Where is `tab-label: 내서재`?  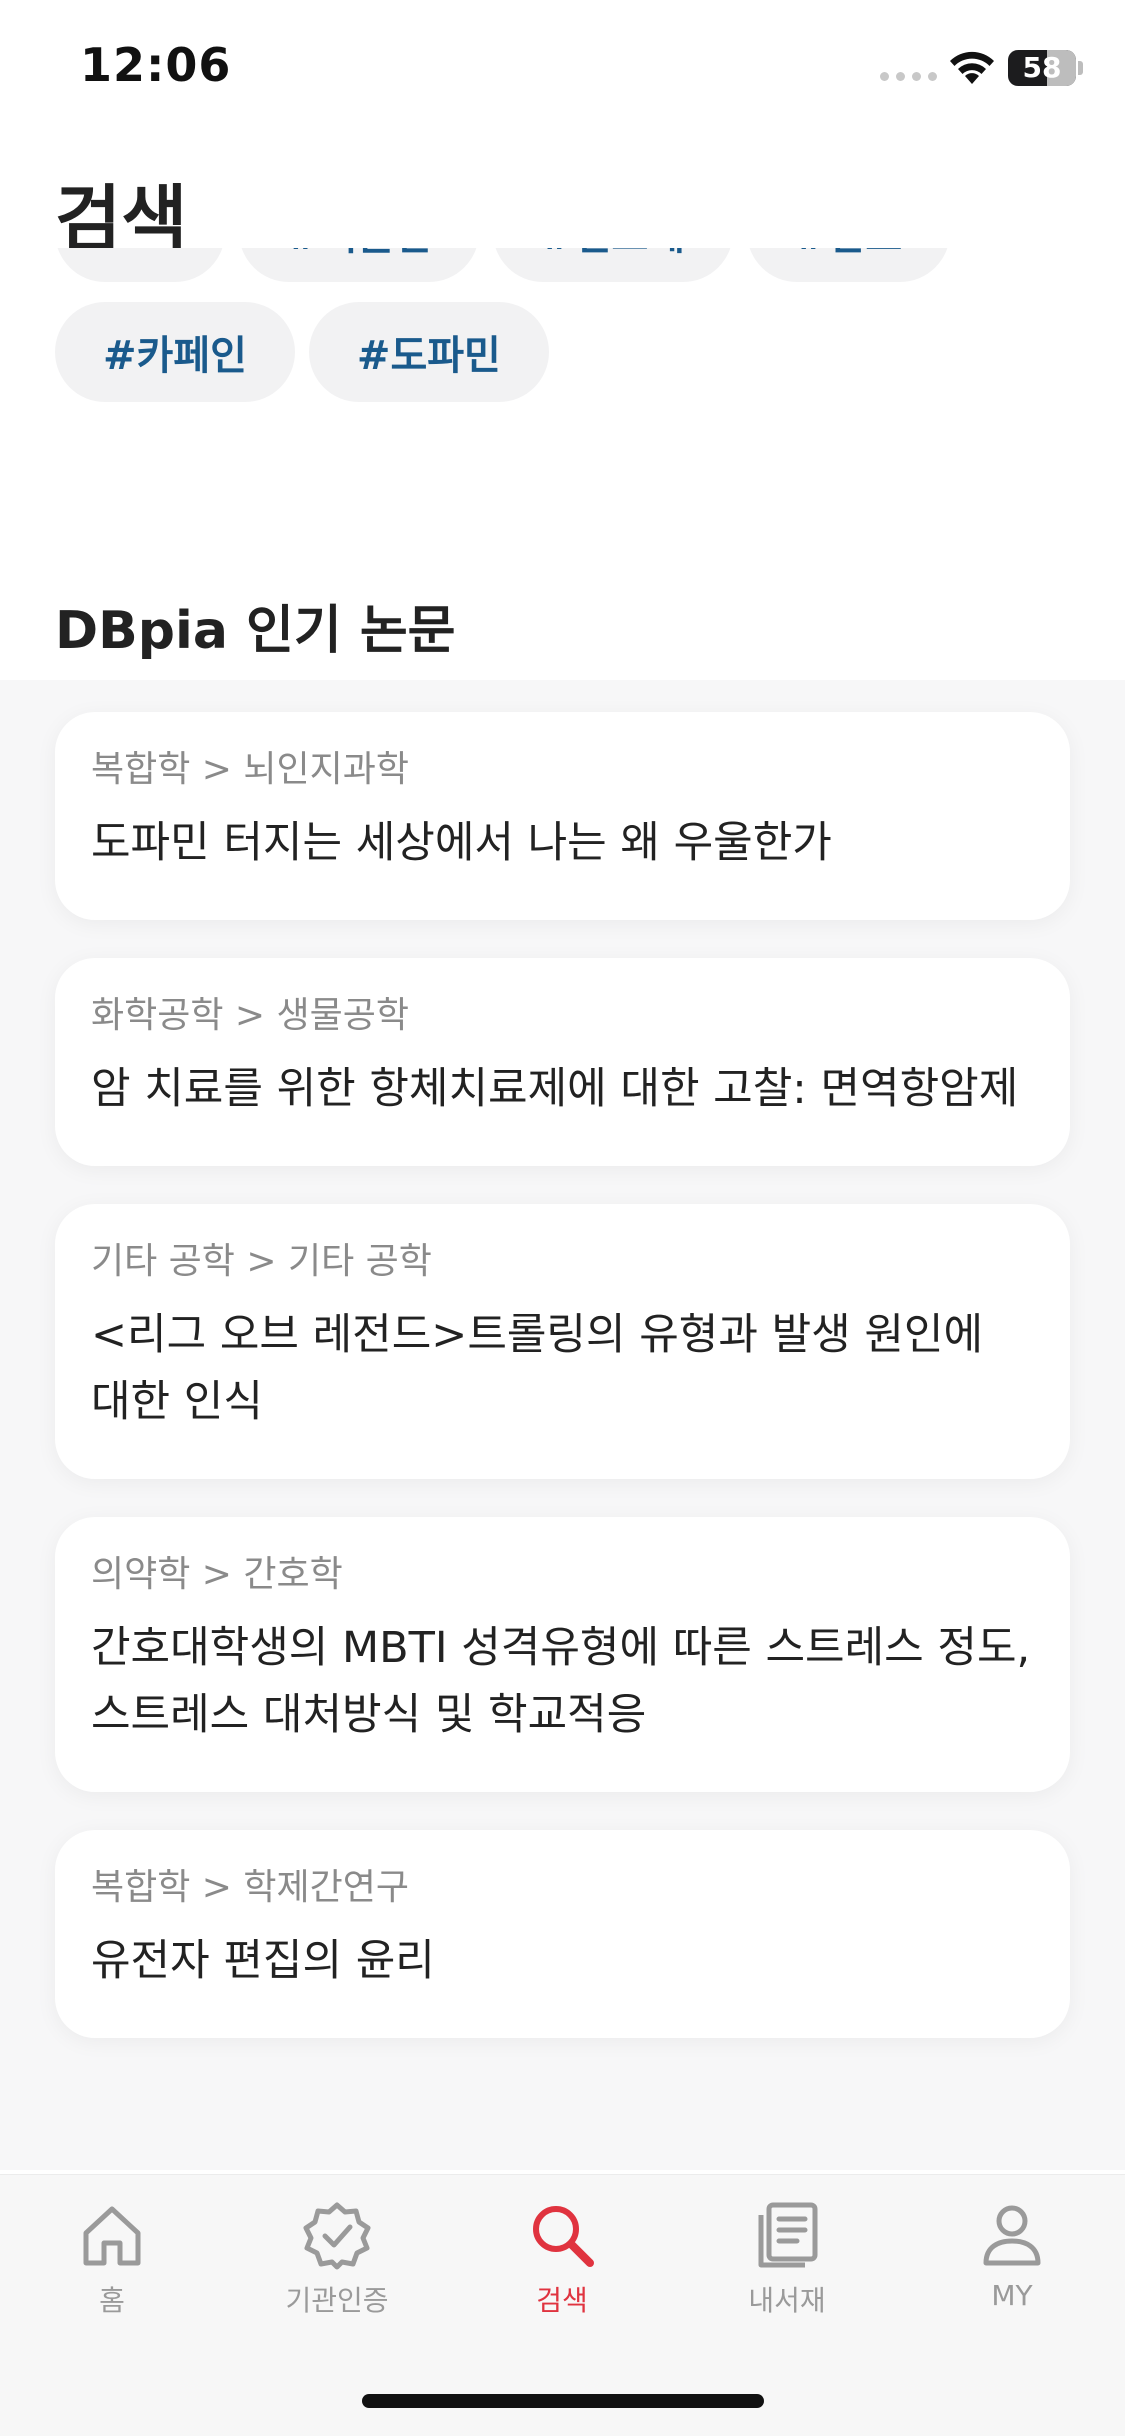 tab-label: 내서재 is located at coordinates (787, 2300).